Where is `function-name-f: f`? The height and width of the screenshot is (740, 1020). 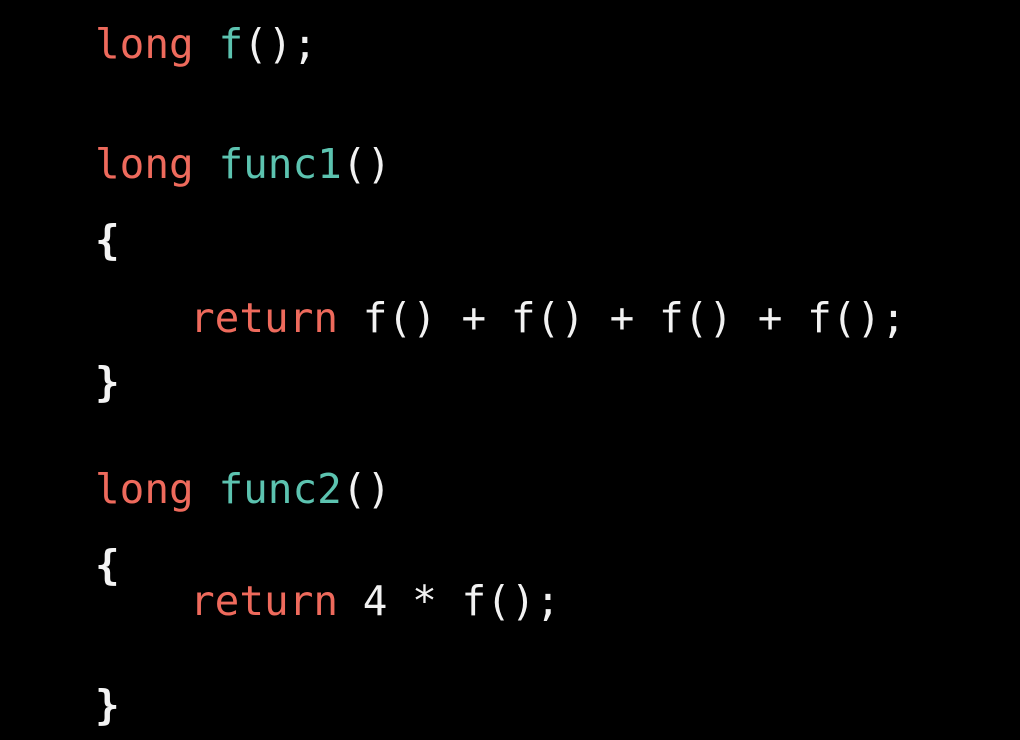 function-name-f: f is located at coordinates (231, 44).